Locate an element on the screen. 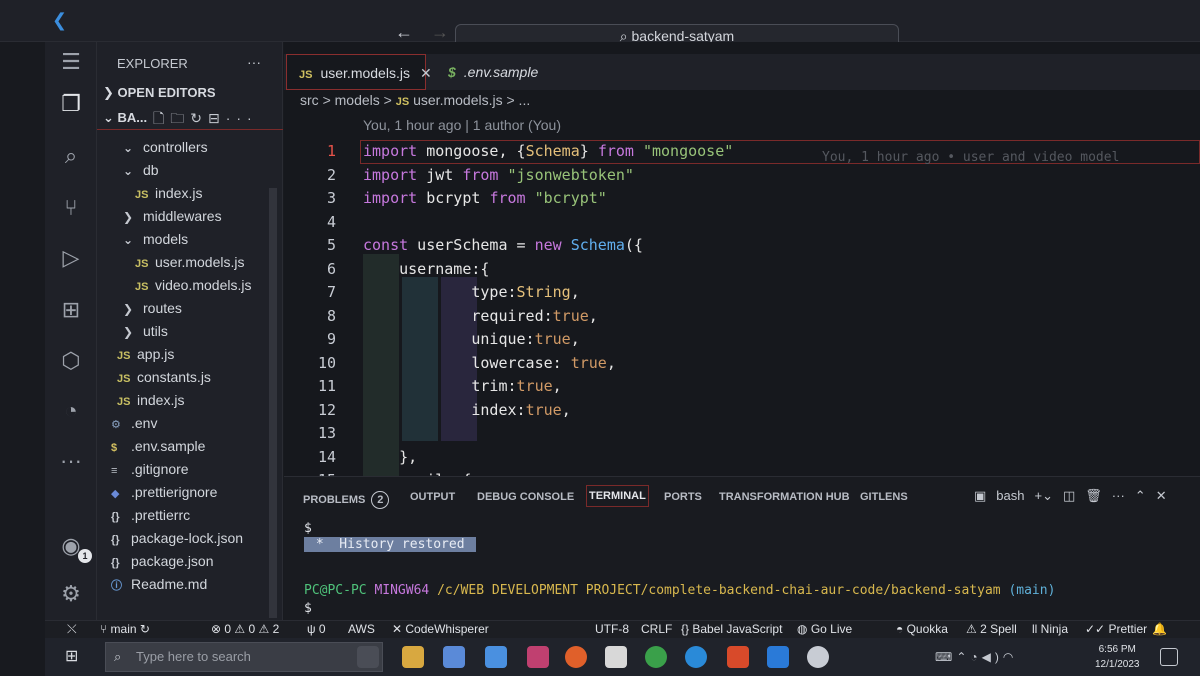 This screenshot has width=1200, height=676. tree-item: {} package.json is located at coordinates (162, 564).